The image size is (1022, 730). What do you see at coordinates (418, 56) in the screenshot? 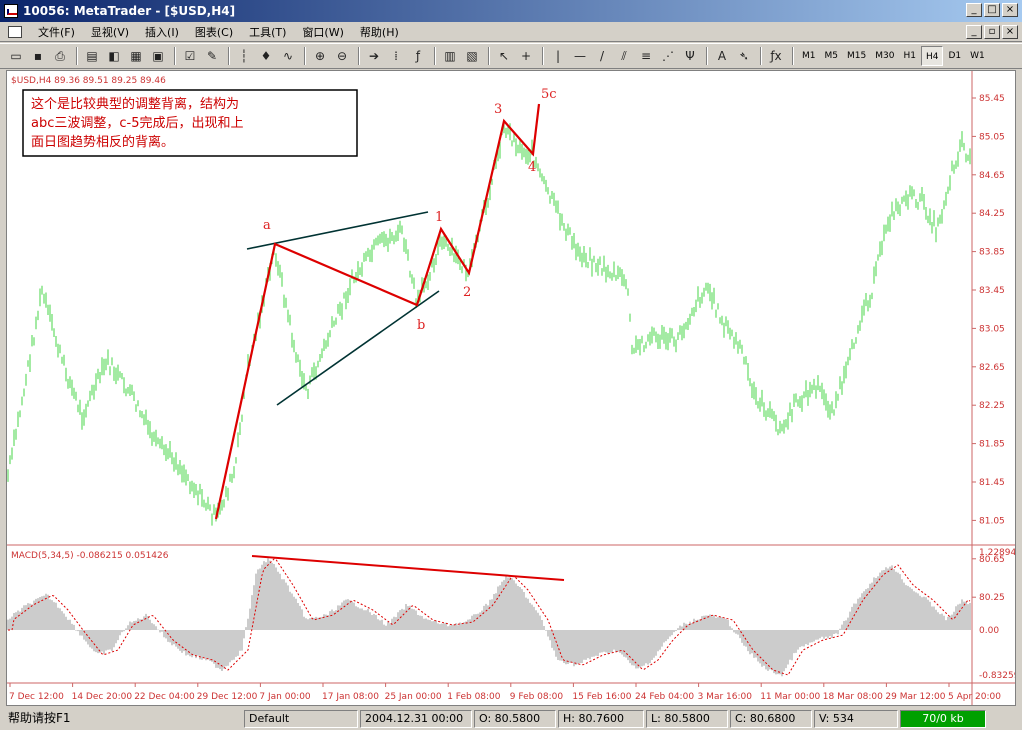
I see `indicators-icon: ƒ` at bounding box center [418, 56].